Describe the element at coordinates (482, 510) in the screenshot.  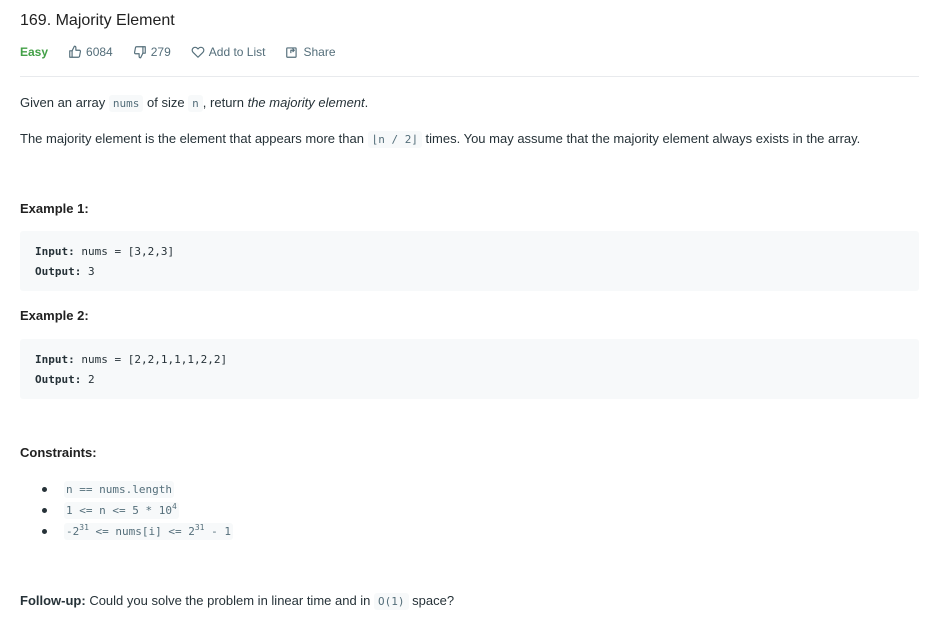
I see `constraint-item: 1 <= n <= 5 * 104` at that location.